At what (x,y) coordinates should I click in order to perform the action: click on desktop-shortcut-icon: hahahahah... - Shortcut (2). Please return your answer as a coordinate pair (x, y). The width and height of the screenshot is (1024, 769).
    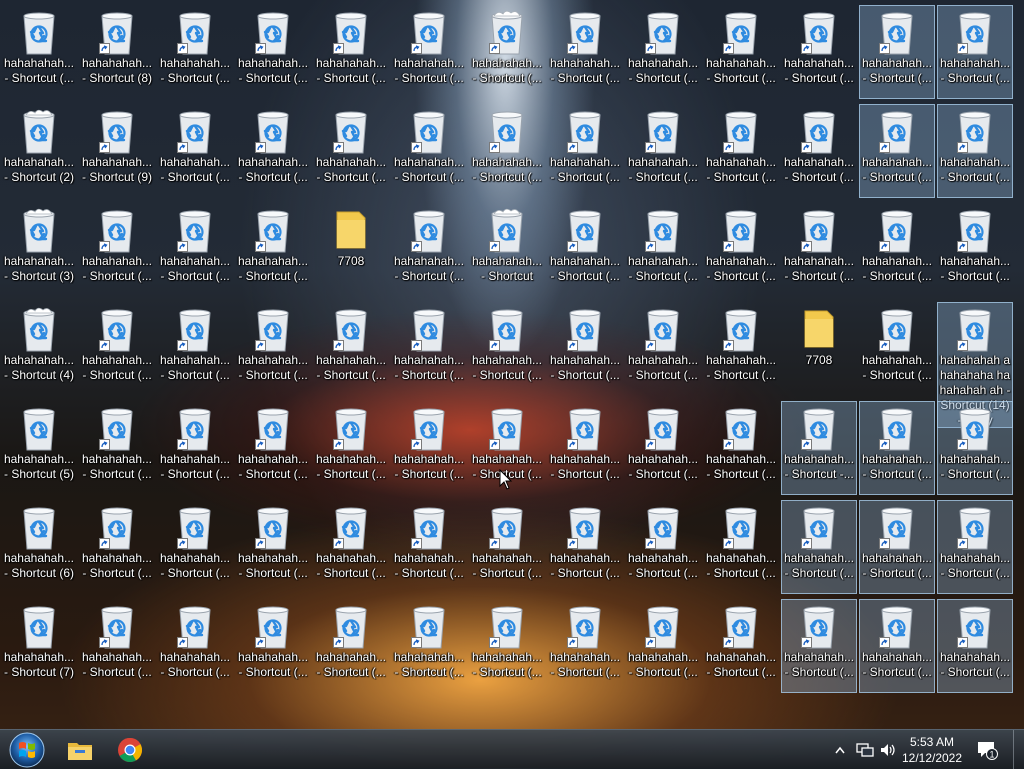
    Looking at the image, I should click on (39, 151).